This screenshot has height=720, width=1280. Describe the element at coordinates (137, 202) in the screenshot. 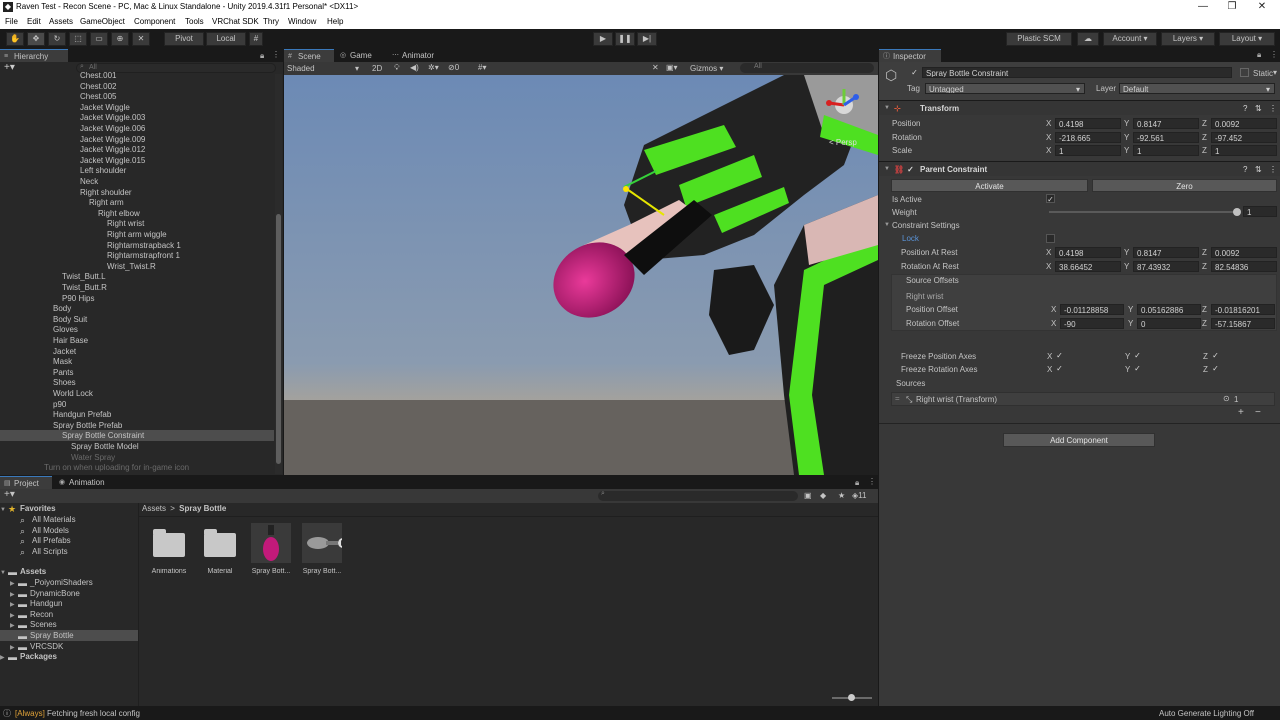

I see `hierarchy-item: Right arm` at that location.